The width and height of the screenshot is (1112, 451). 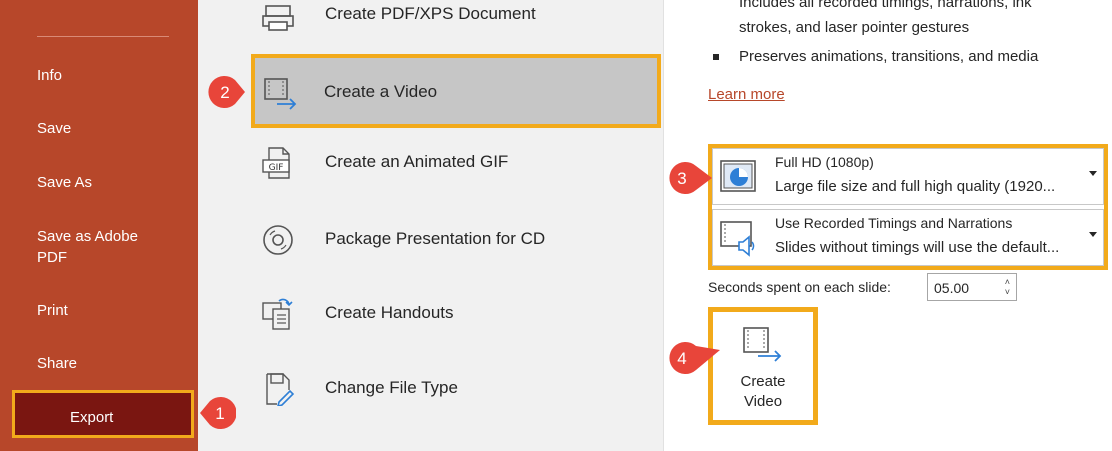 What do you see at coordinates (738, 176) in the screenshot?
I see `monitor-quality-icon` at bounding box center [738, 176].